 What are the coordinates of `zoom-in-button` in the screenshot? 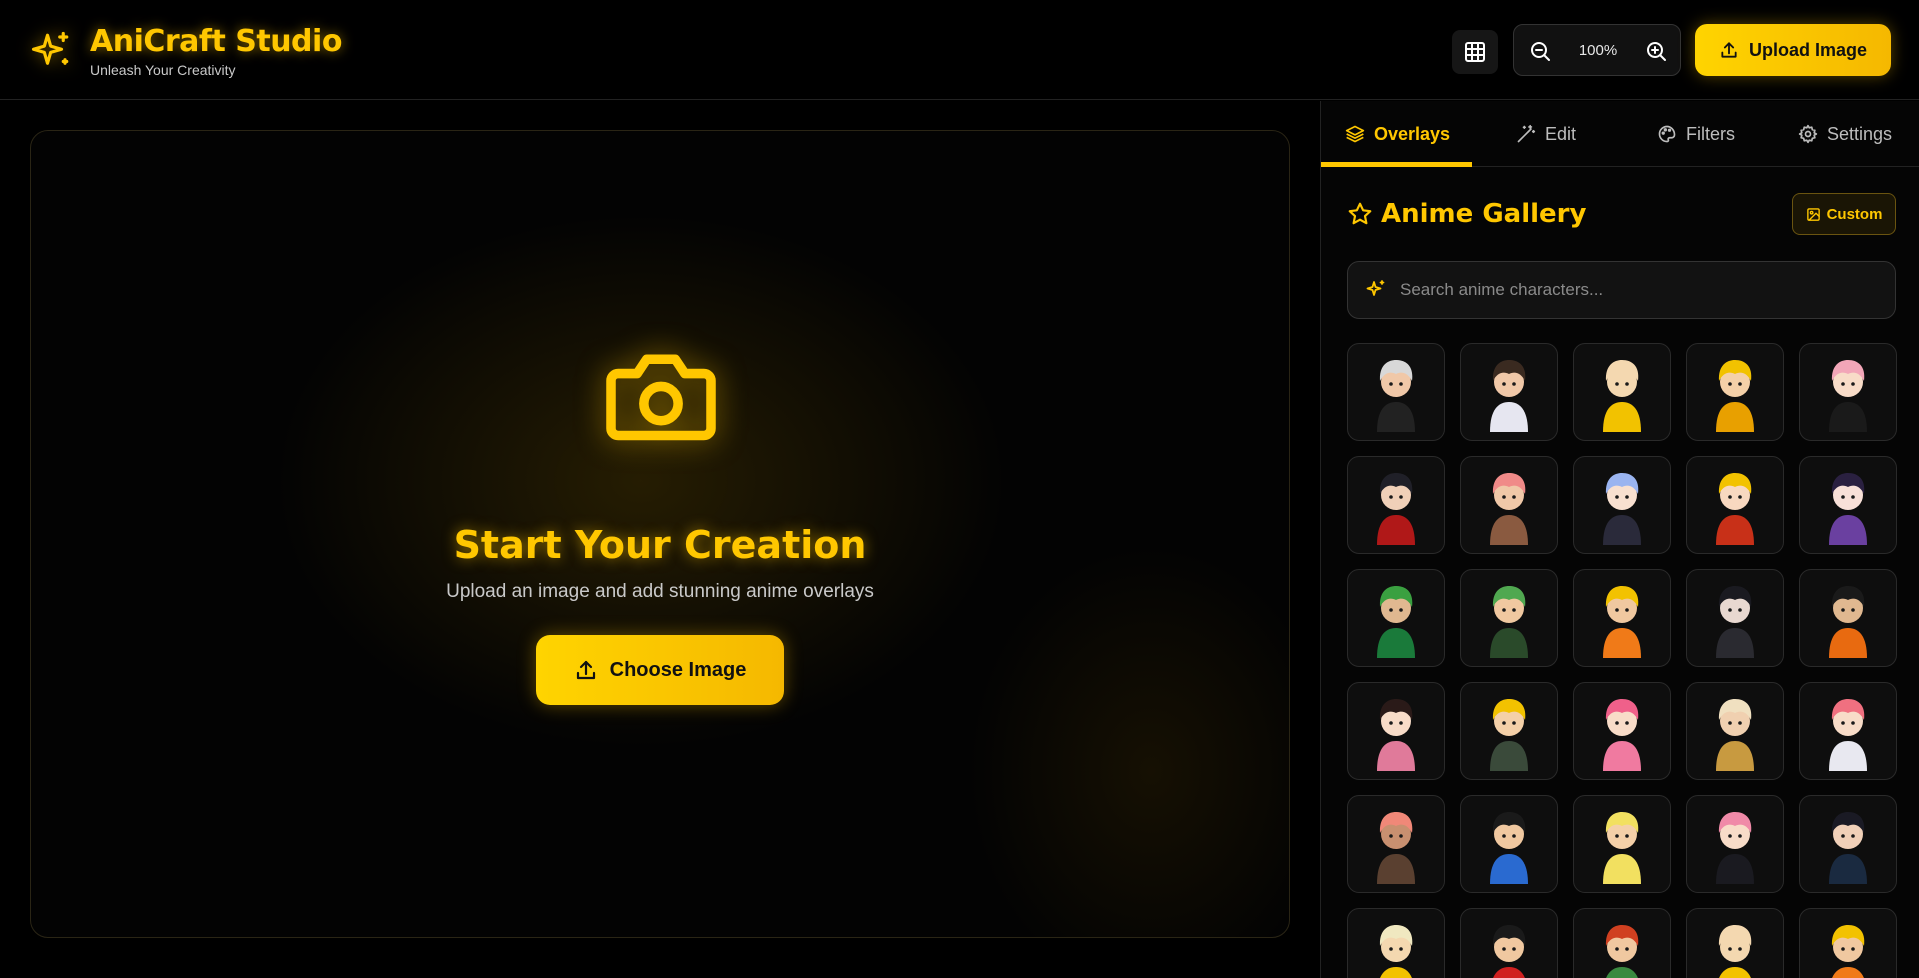 It's located at (1656, 51).